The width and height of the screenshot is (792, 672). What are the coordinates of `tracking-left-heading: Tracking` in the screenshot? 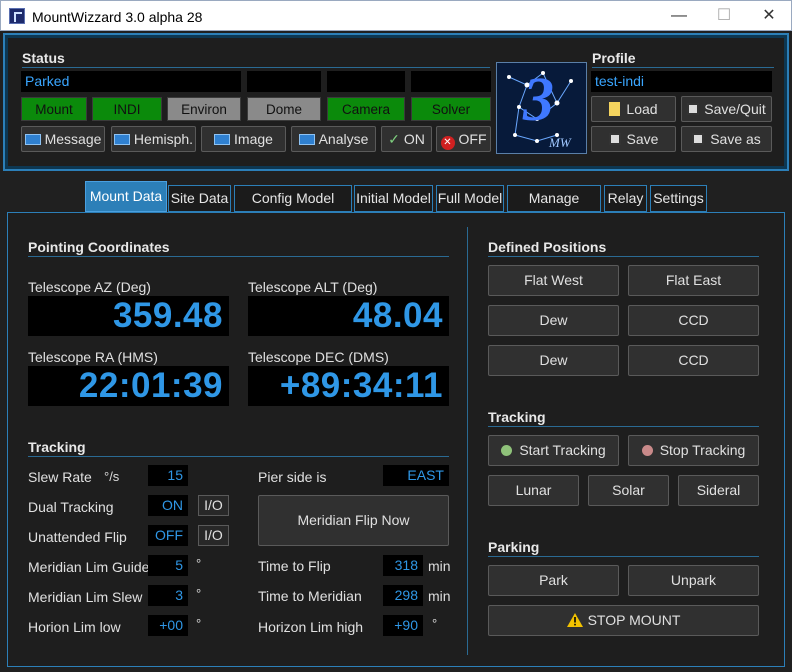 It's located at (57, 447).